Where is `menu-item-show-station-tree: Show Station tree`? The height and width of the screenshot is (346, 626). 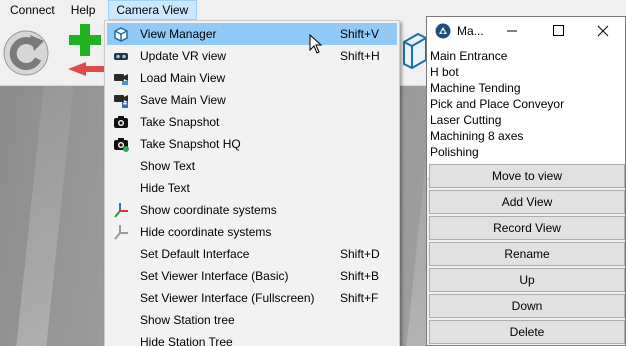 menu-item-show-station-tree: Show Station tree is located at coordinates (252, 320).